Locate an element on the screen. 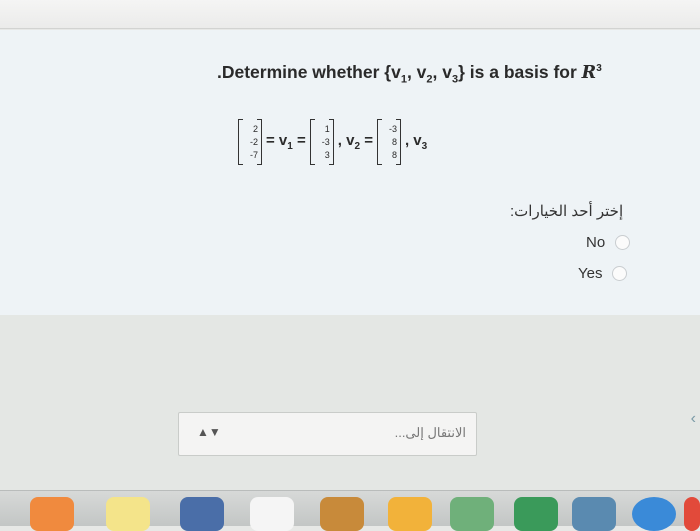 This screenshot has width=700, height=531. matrix-entry: 1 is located at coordinates (327, 128).